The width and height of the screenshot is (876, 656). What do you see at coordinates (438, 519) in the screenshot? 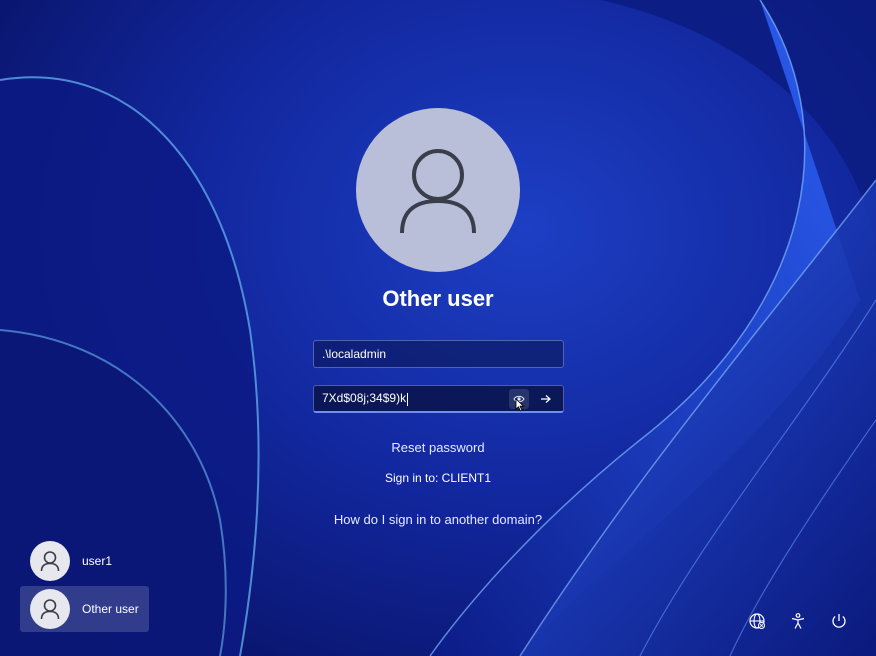
I see `other-domain-help-link: How do I sign in to another domain?` at bounding box center [438, 519].